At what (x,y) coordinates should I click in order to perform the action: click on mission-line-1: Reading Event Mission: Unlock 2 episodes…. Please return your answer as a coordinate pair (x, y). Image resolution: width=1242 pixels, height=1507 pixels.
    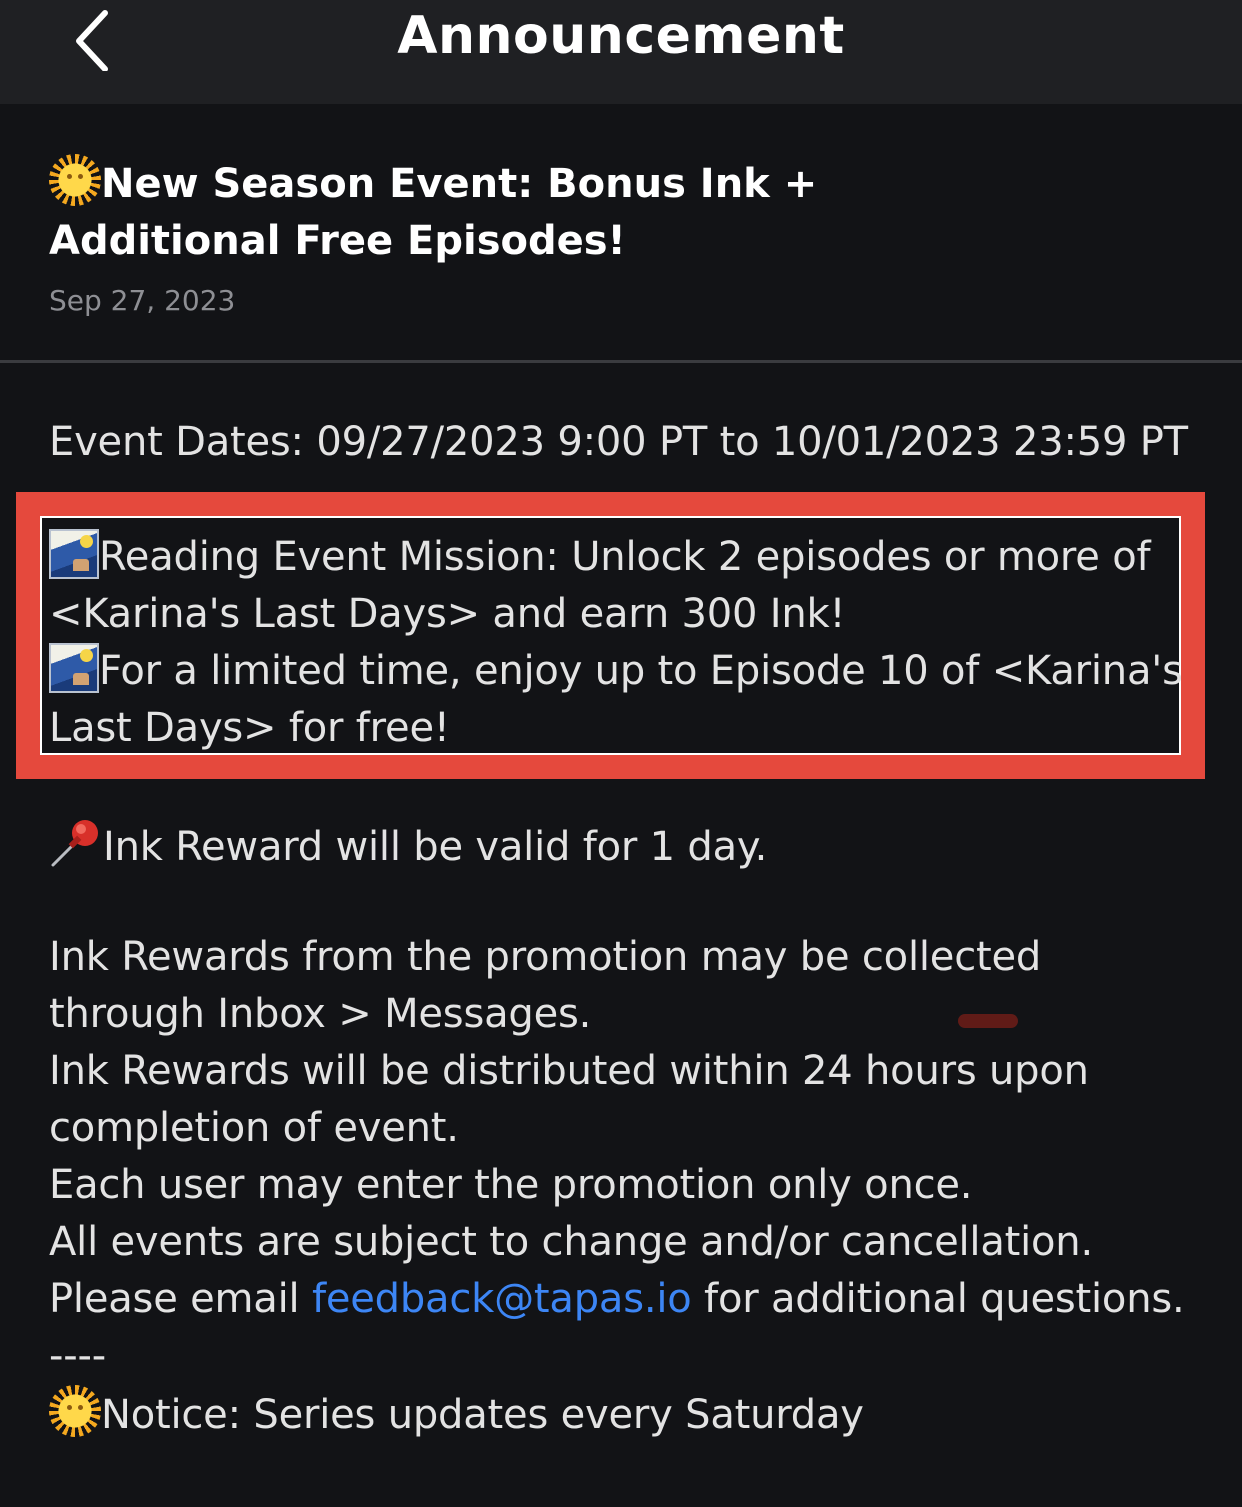
    Looking at the image, I should click on (634, 557).